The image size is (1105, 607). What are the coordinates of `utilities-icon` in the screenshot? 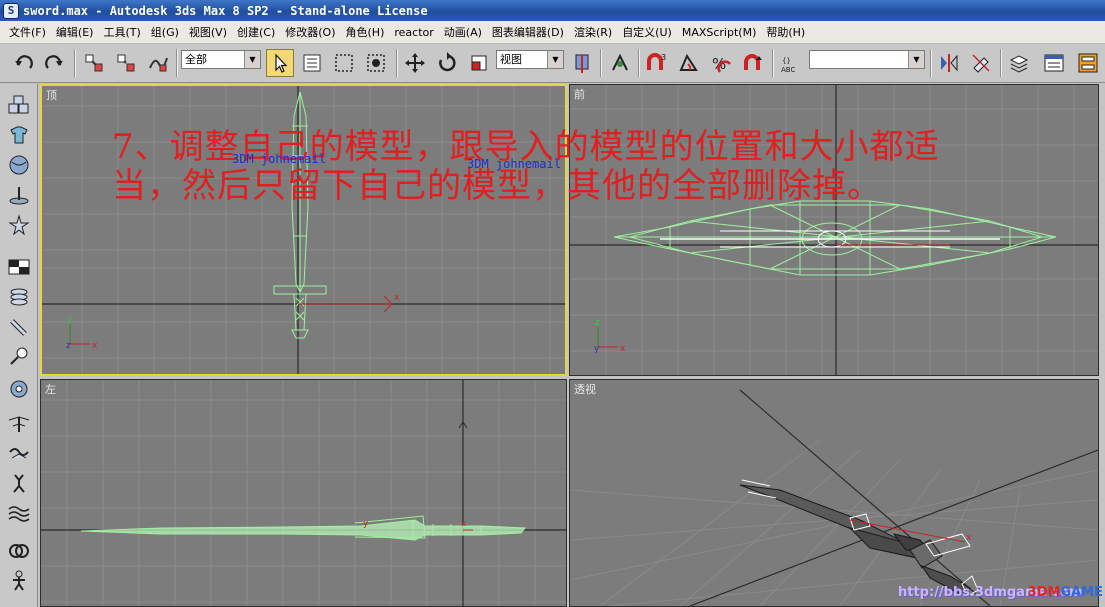 It's located at (19, 267).